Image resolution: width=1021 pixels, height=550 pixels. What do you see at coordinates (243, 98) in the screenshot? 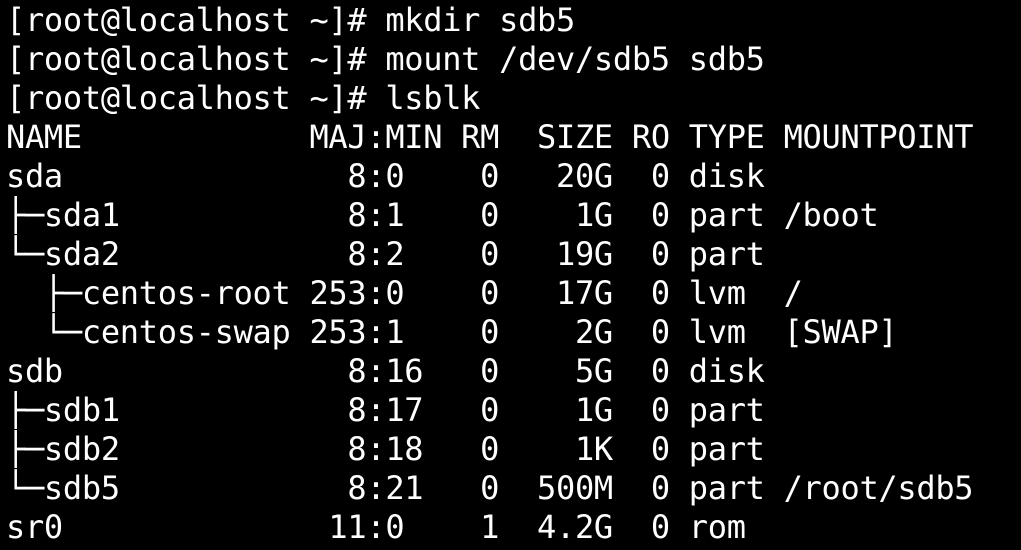
I see `command-line-lsblk: [root@localhost ~]# lsblk` at bounding box center [243, 98].